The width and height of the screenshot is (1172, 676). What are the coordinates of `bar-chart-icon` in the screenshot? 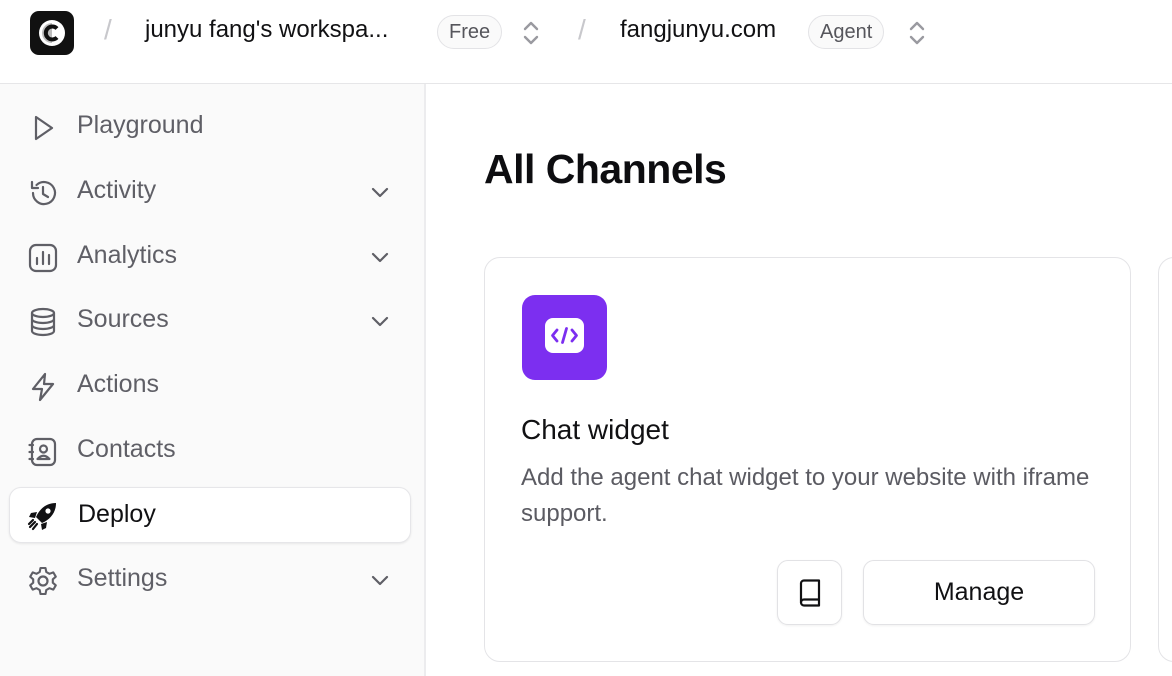 It's located at (43, 258).